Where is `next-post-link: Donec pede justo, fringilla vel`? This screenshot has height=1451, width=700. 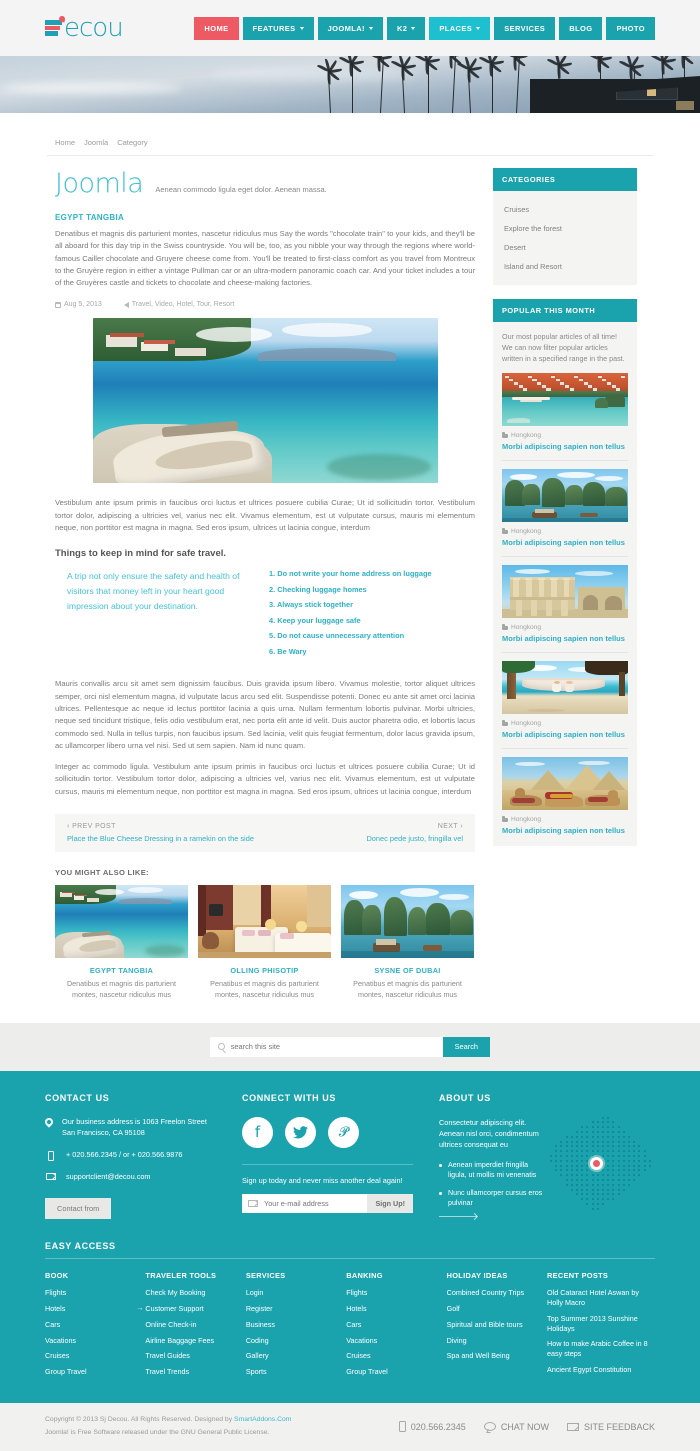
next-post-link: Donec pede justo, fringilla vel is located at coordinates (414, 838).